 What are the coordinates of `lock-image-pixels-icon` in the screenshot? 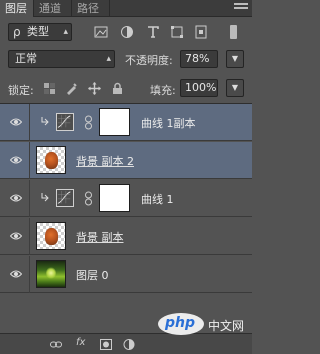 It's located at (71, 88).